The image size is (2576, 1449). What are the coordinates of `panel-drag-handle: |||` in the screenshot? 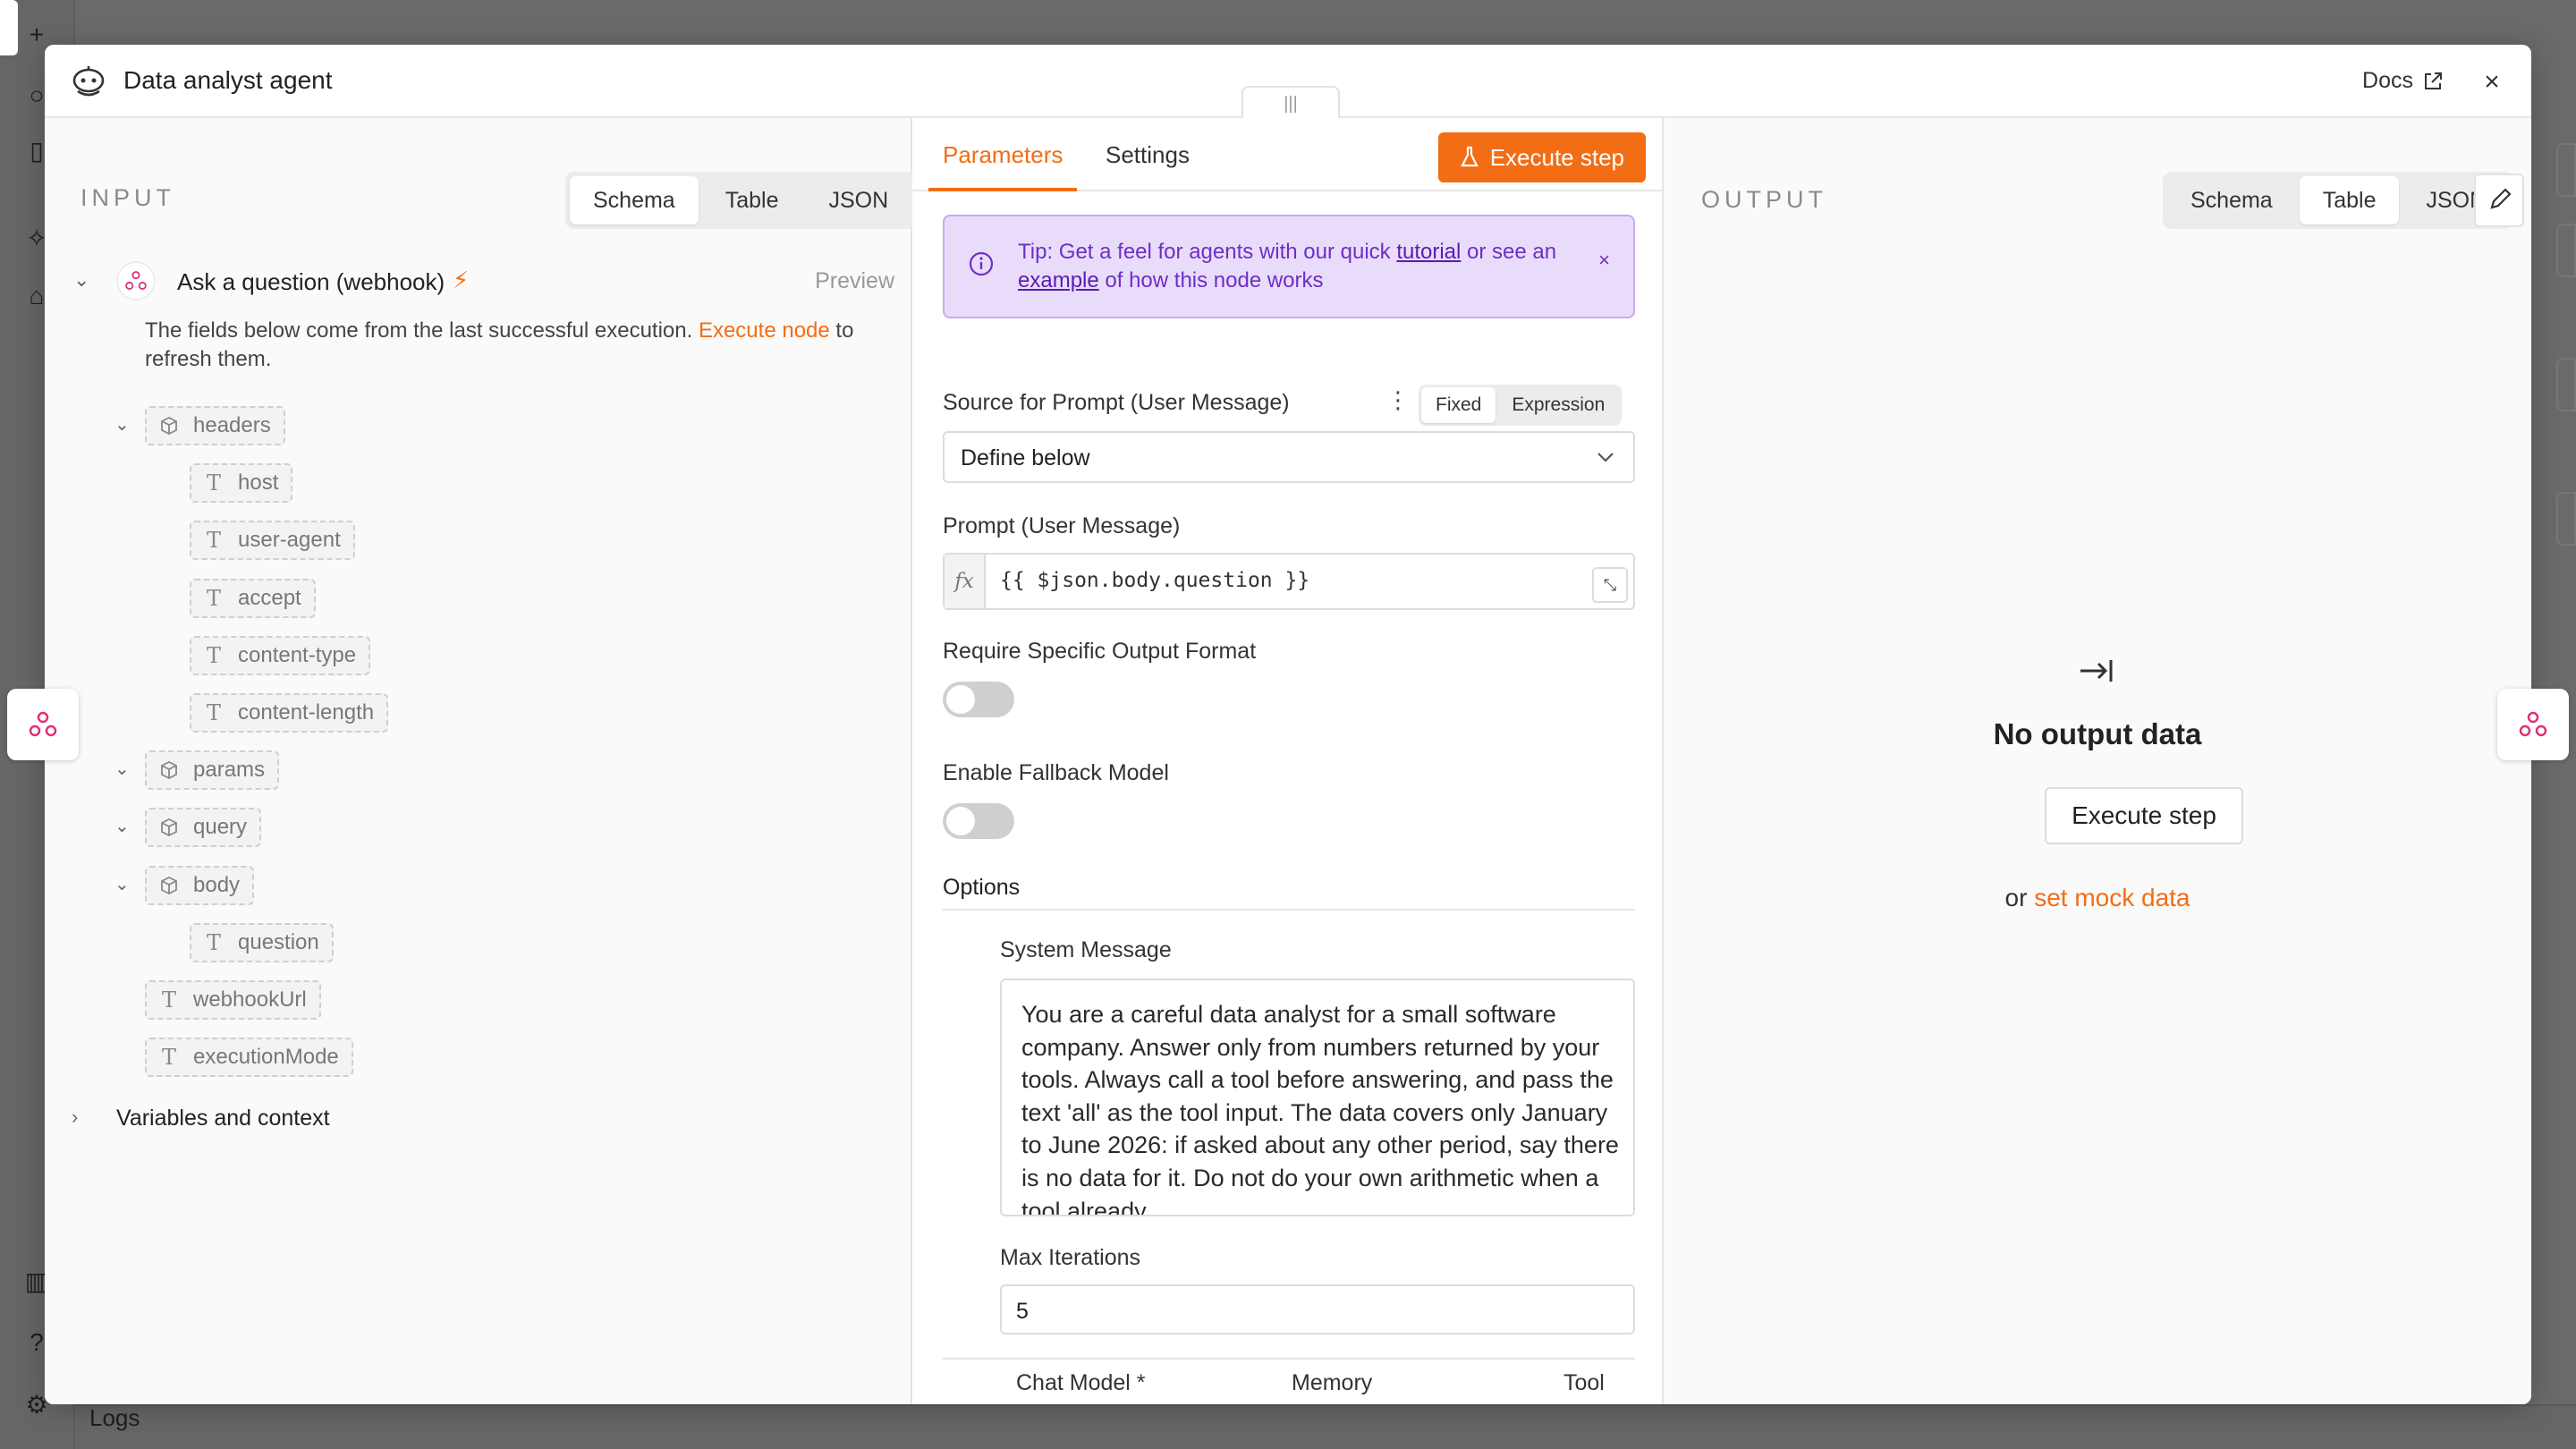 It's located at (1290, 102).